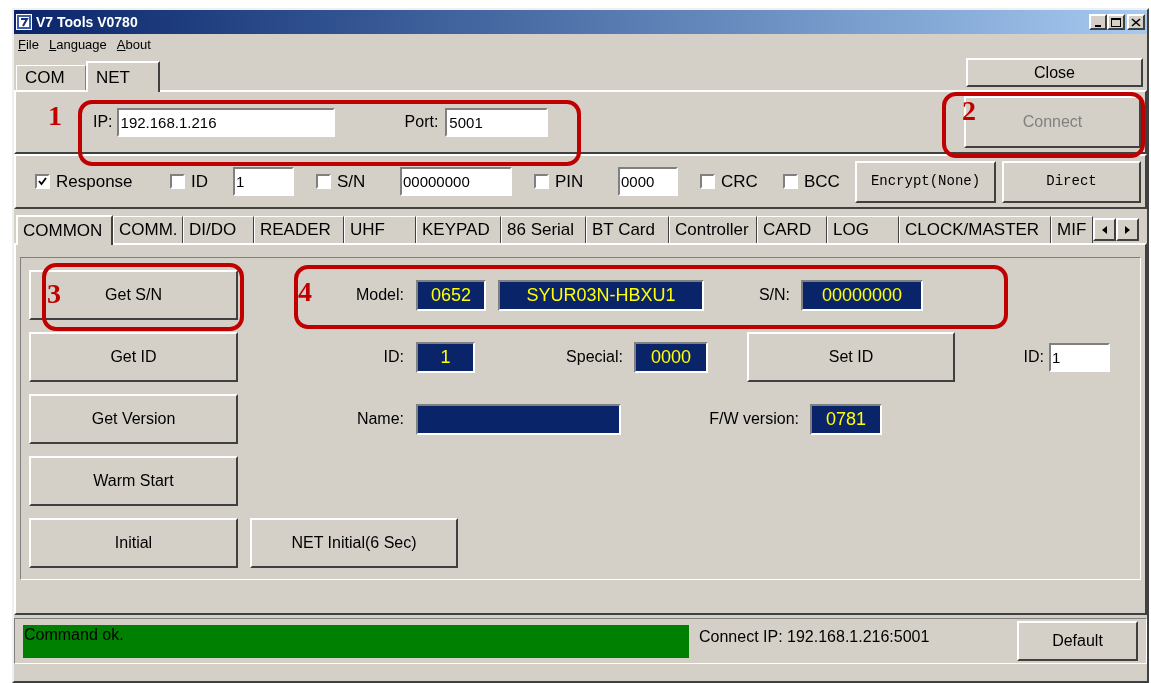 Image resolution: width=1151 pixels, height=683 pixels. What do you see at coordinates (925, 181) in the screenshot?
I see `option-button: Encrypt(None)` at bounding box center [925, 181].